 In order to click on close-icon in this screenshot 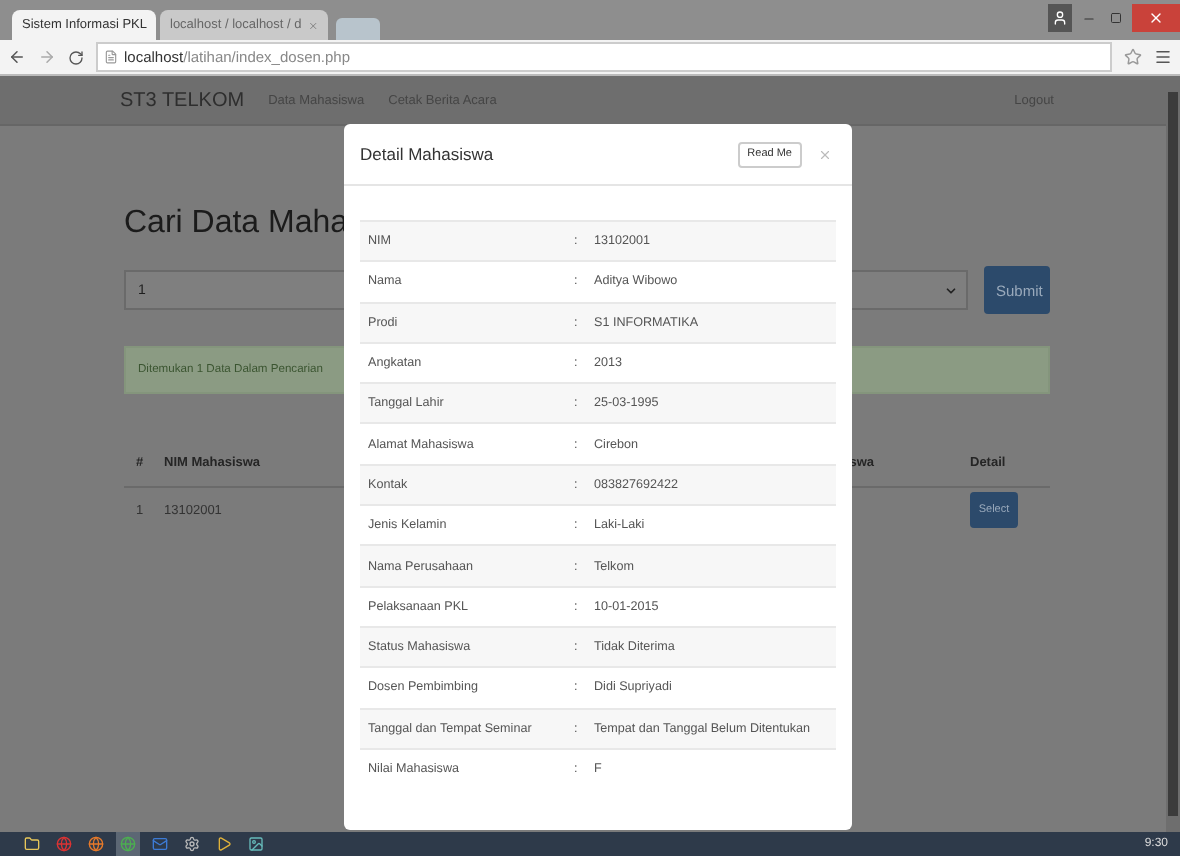, I will do `click(1156, 18)`.